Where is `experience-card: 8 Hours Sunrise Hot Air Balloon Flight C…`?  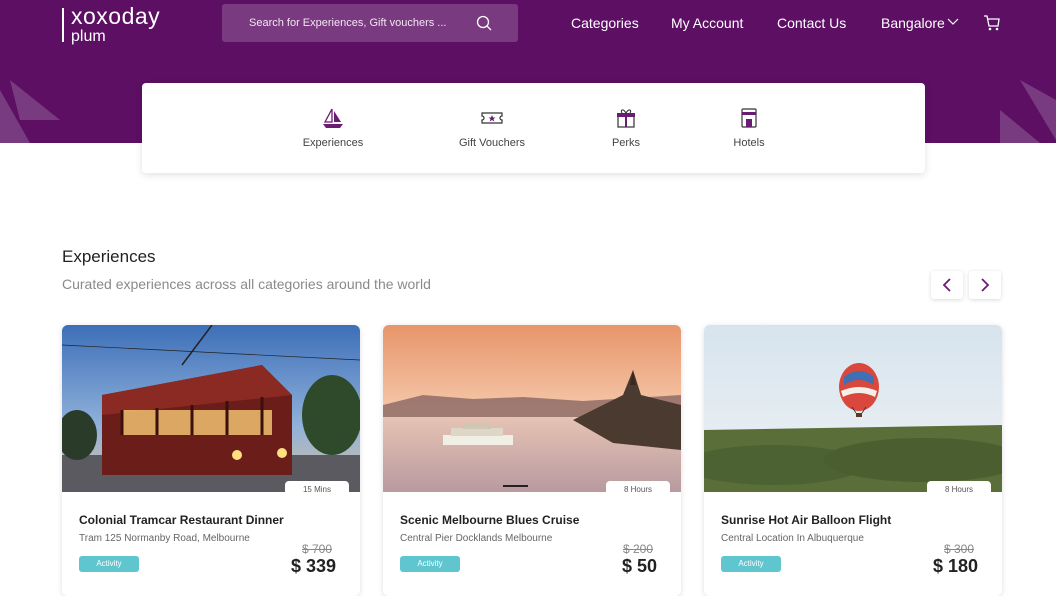 experience-card: 8 Hours Sunrise Hot Air Balloon Flight C… is located at coordinates (853, 460).